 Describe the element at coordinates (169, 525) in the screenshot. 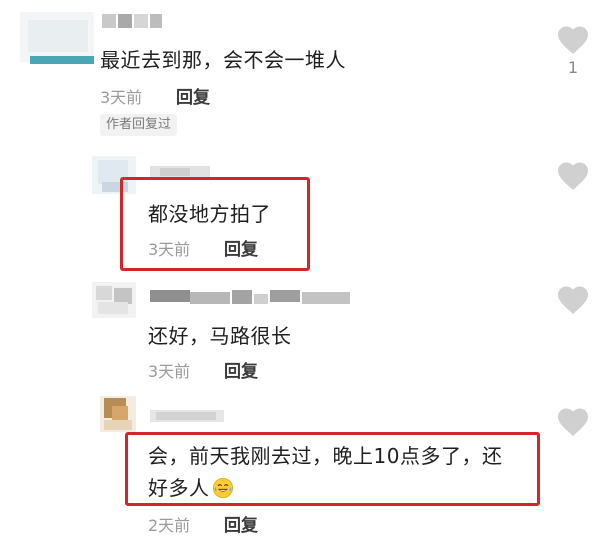

I see `comment-time: 2天前` at that location.